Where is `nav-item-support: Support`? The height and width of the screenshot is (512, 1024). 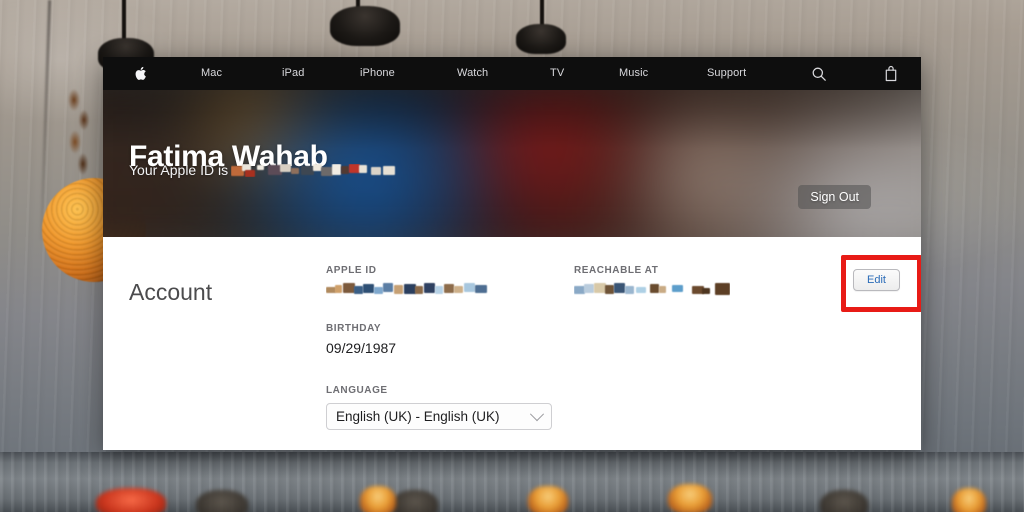 nav-item-support: Support is located at coordinates (726, 73).